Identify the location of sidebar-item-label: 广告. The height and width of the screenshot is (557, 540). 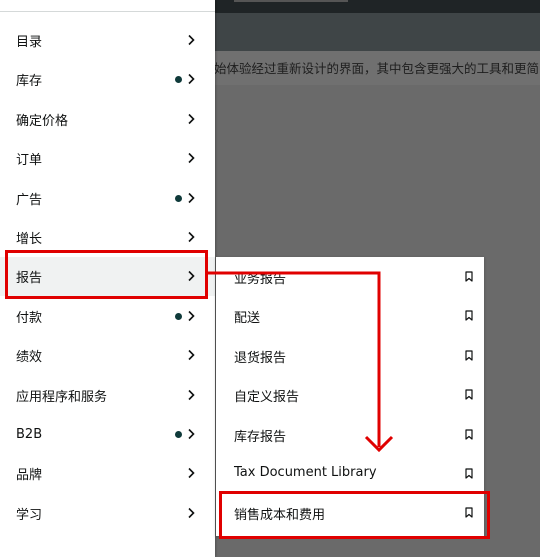
(29, 200).